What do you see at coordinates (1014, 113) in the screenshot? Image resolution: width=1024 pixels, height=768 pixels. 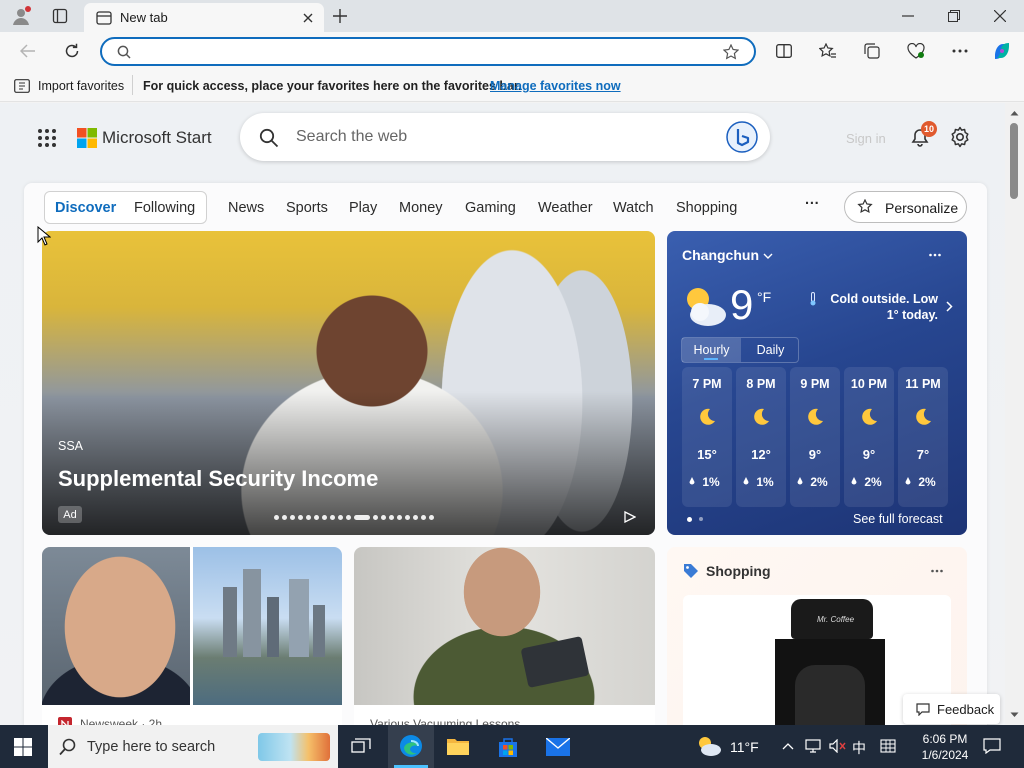 I see `scroll-up-icon` at bounding box center [1014, 113].